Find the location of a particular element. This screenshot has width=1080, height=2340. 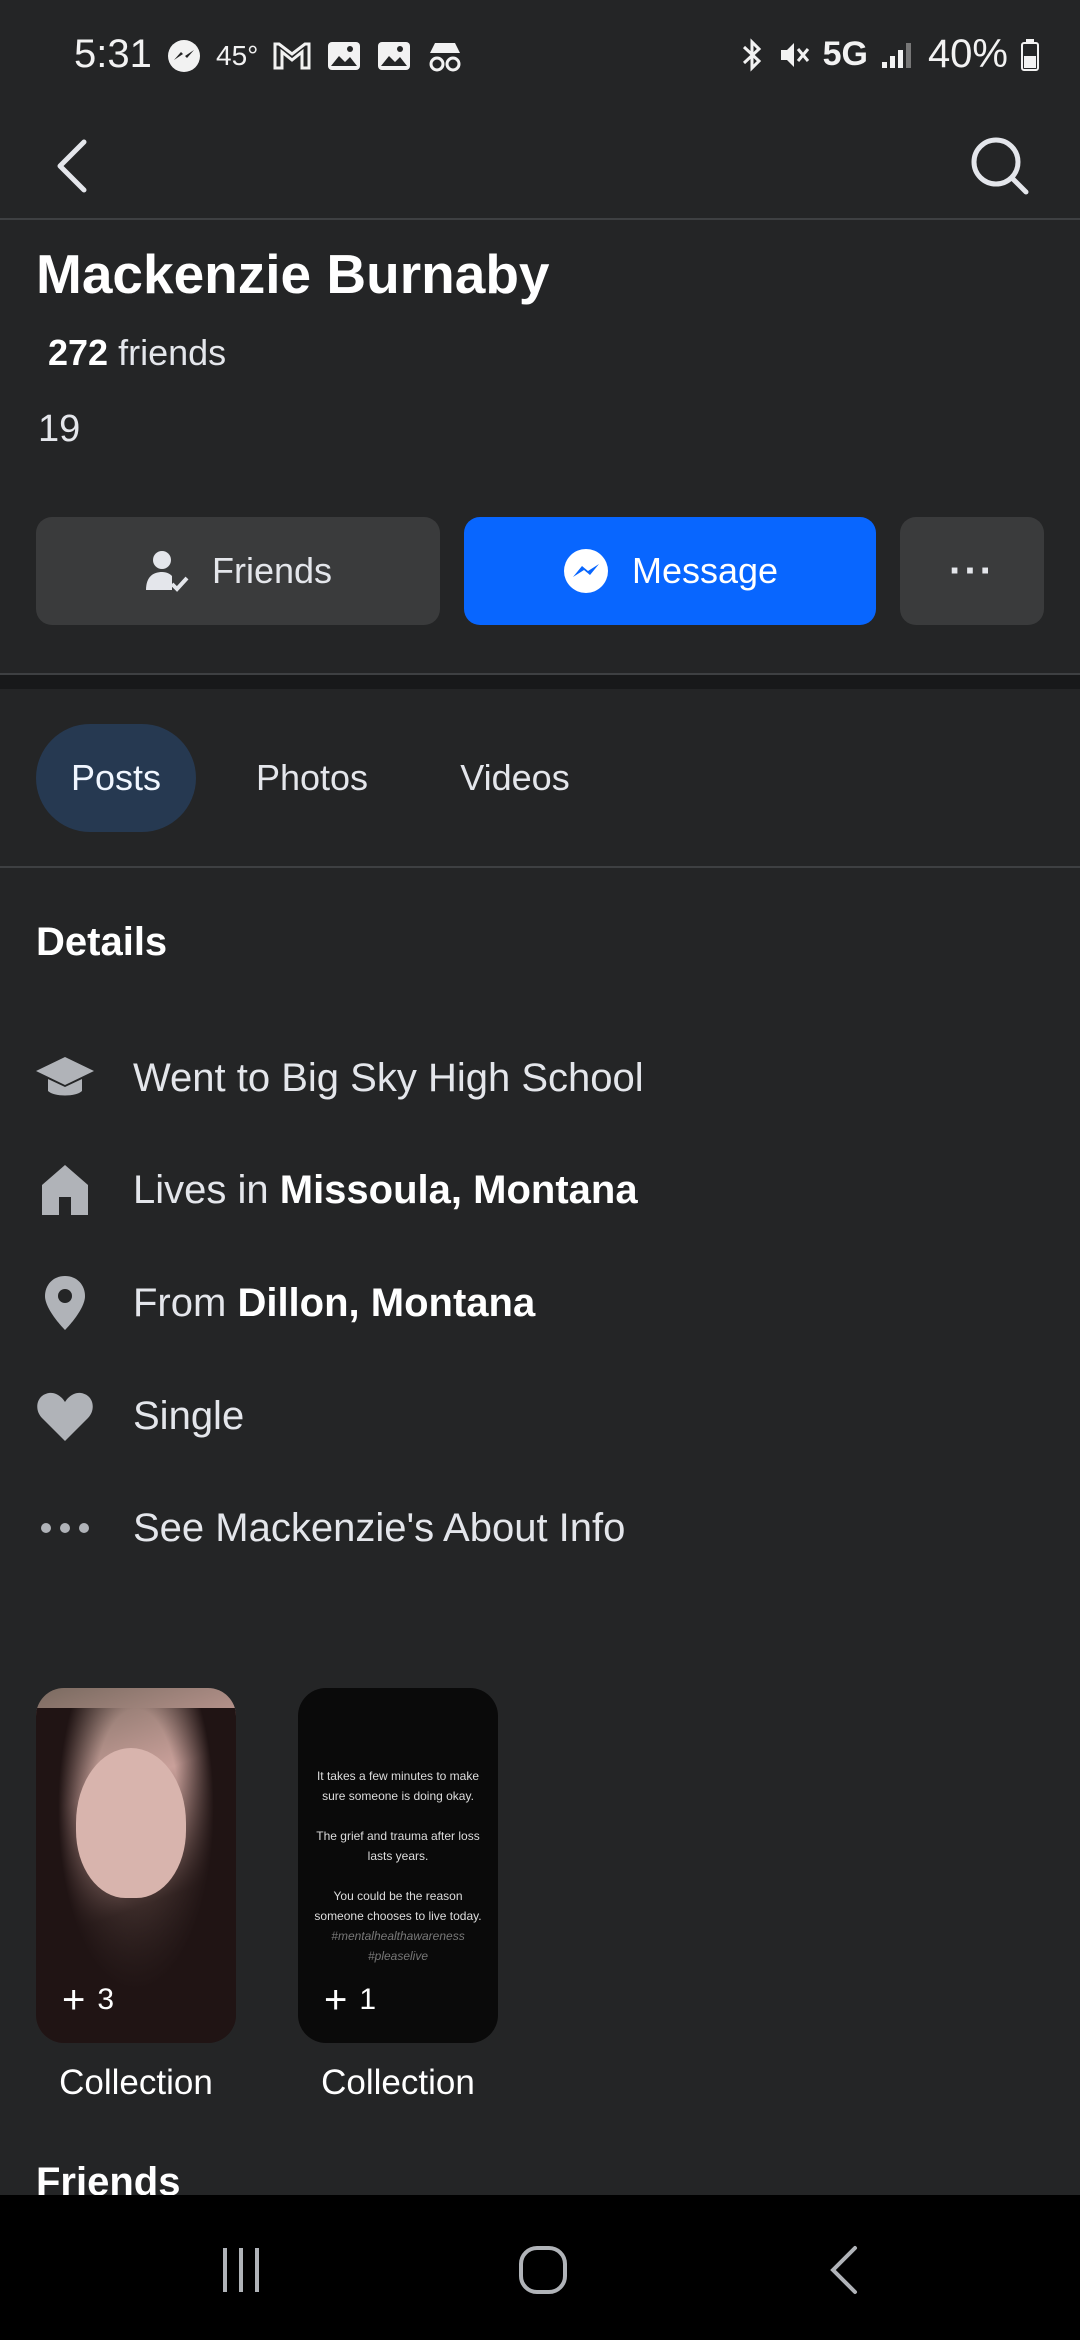

gmail-icon is located at coordinates (292, 56).